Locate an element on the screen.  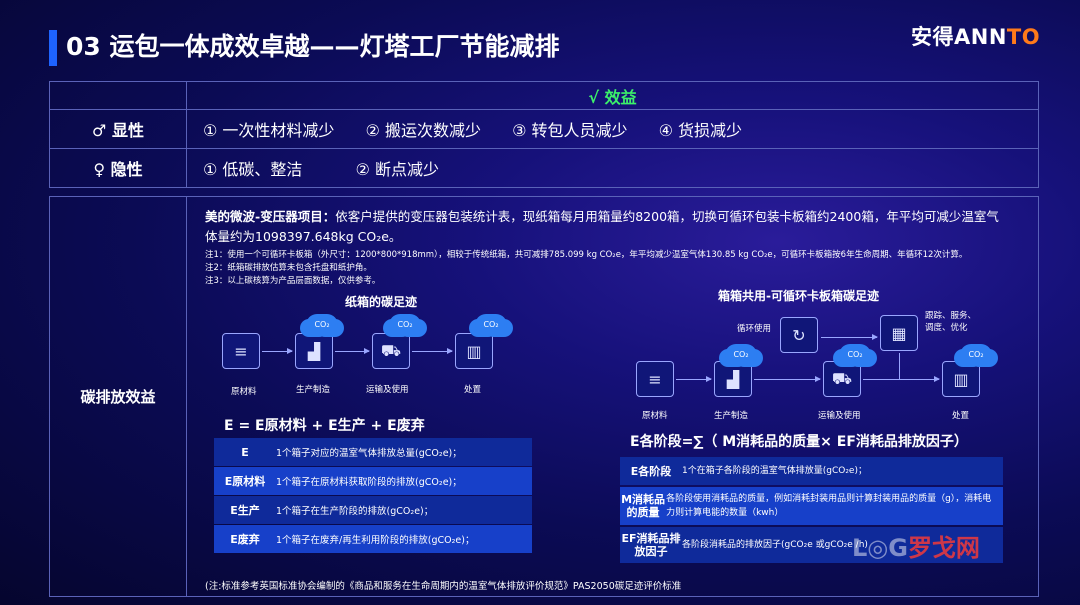
carton-footprint-title: 纸箱的碳足迹 is located at coordinates (381, 302).